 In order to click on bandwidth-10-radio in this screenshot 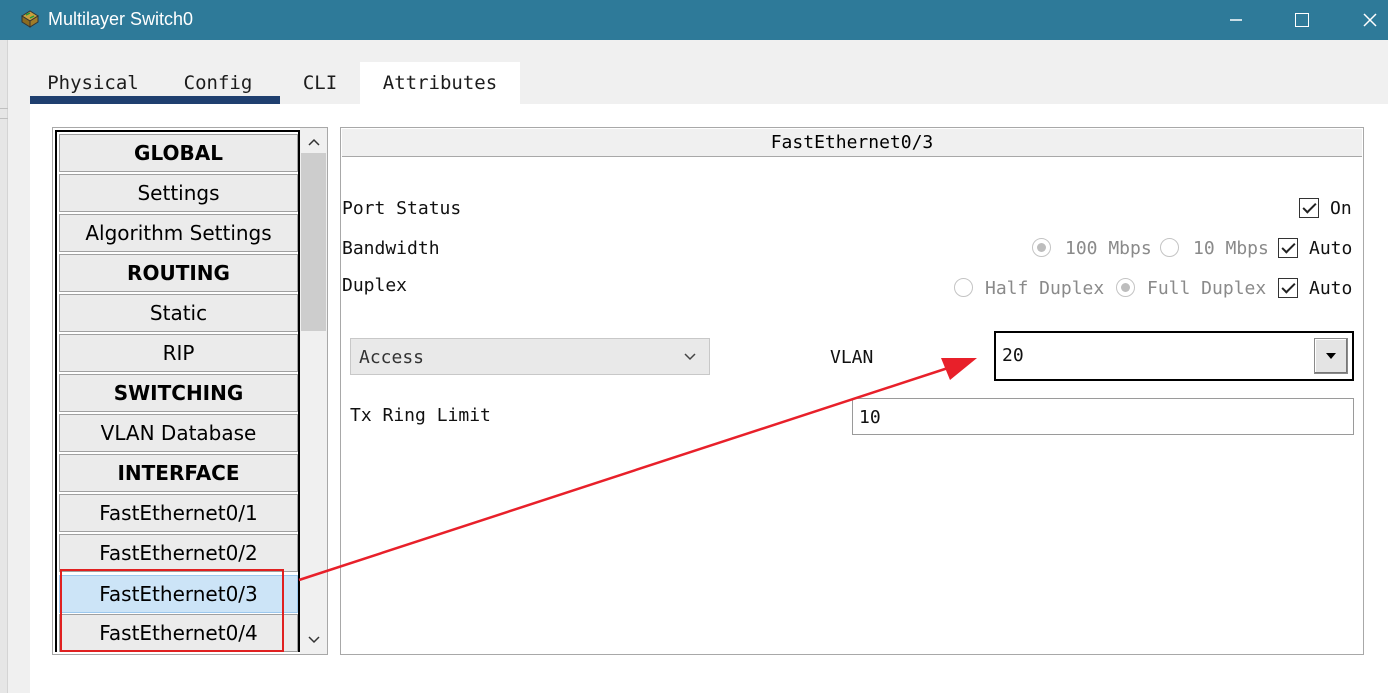, I will do `click(1169, 247)`.